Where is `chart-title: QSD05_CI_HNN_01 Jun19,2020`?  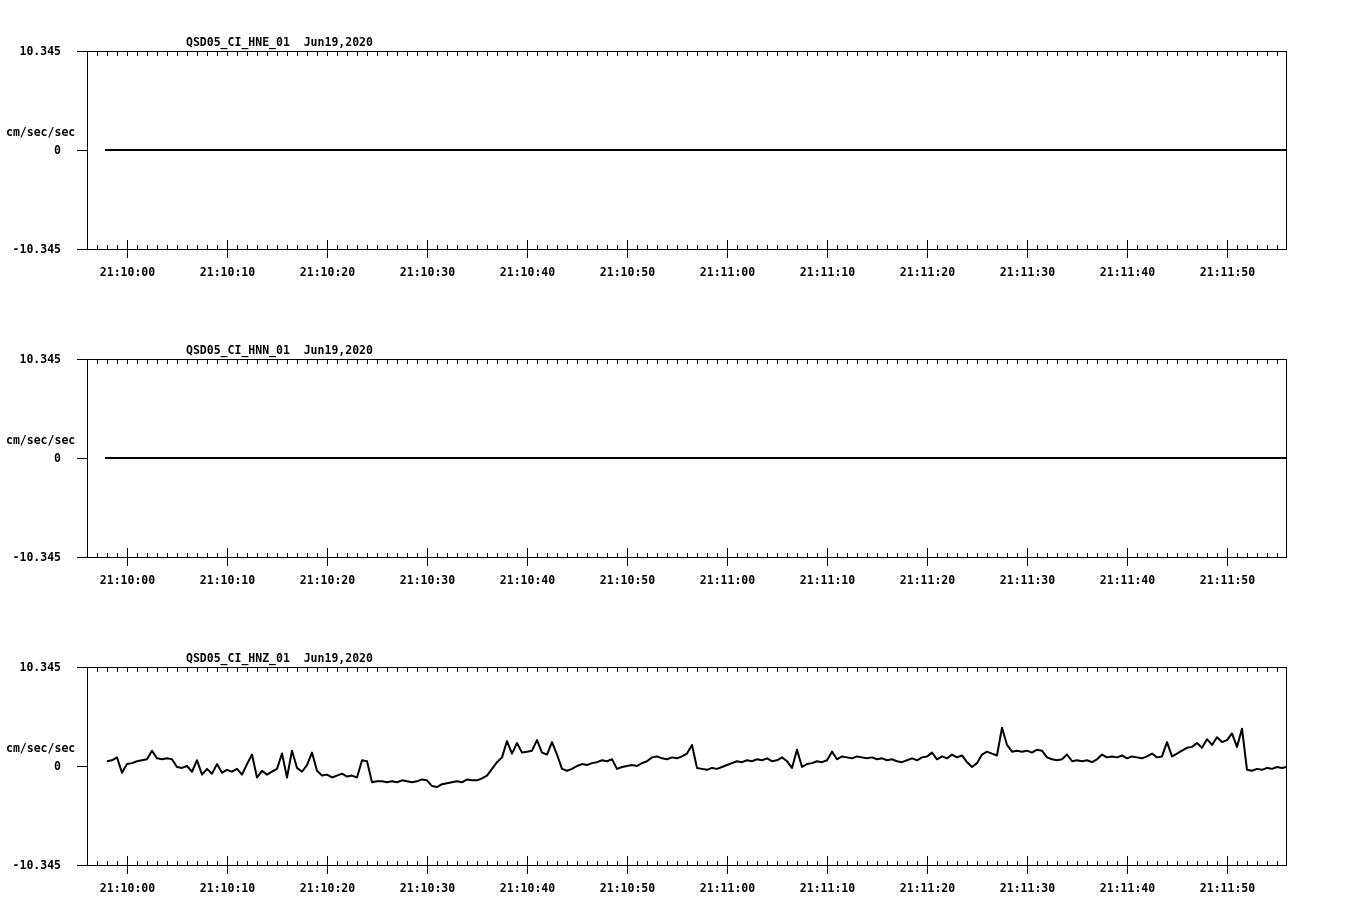 chart-title: QSD05_CI_HNN_01 Jun19,2020 is located at coordinates (279, 350).